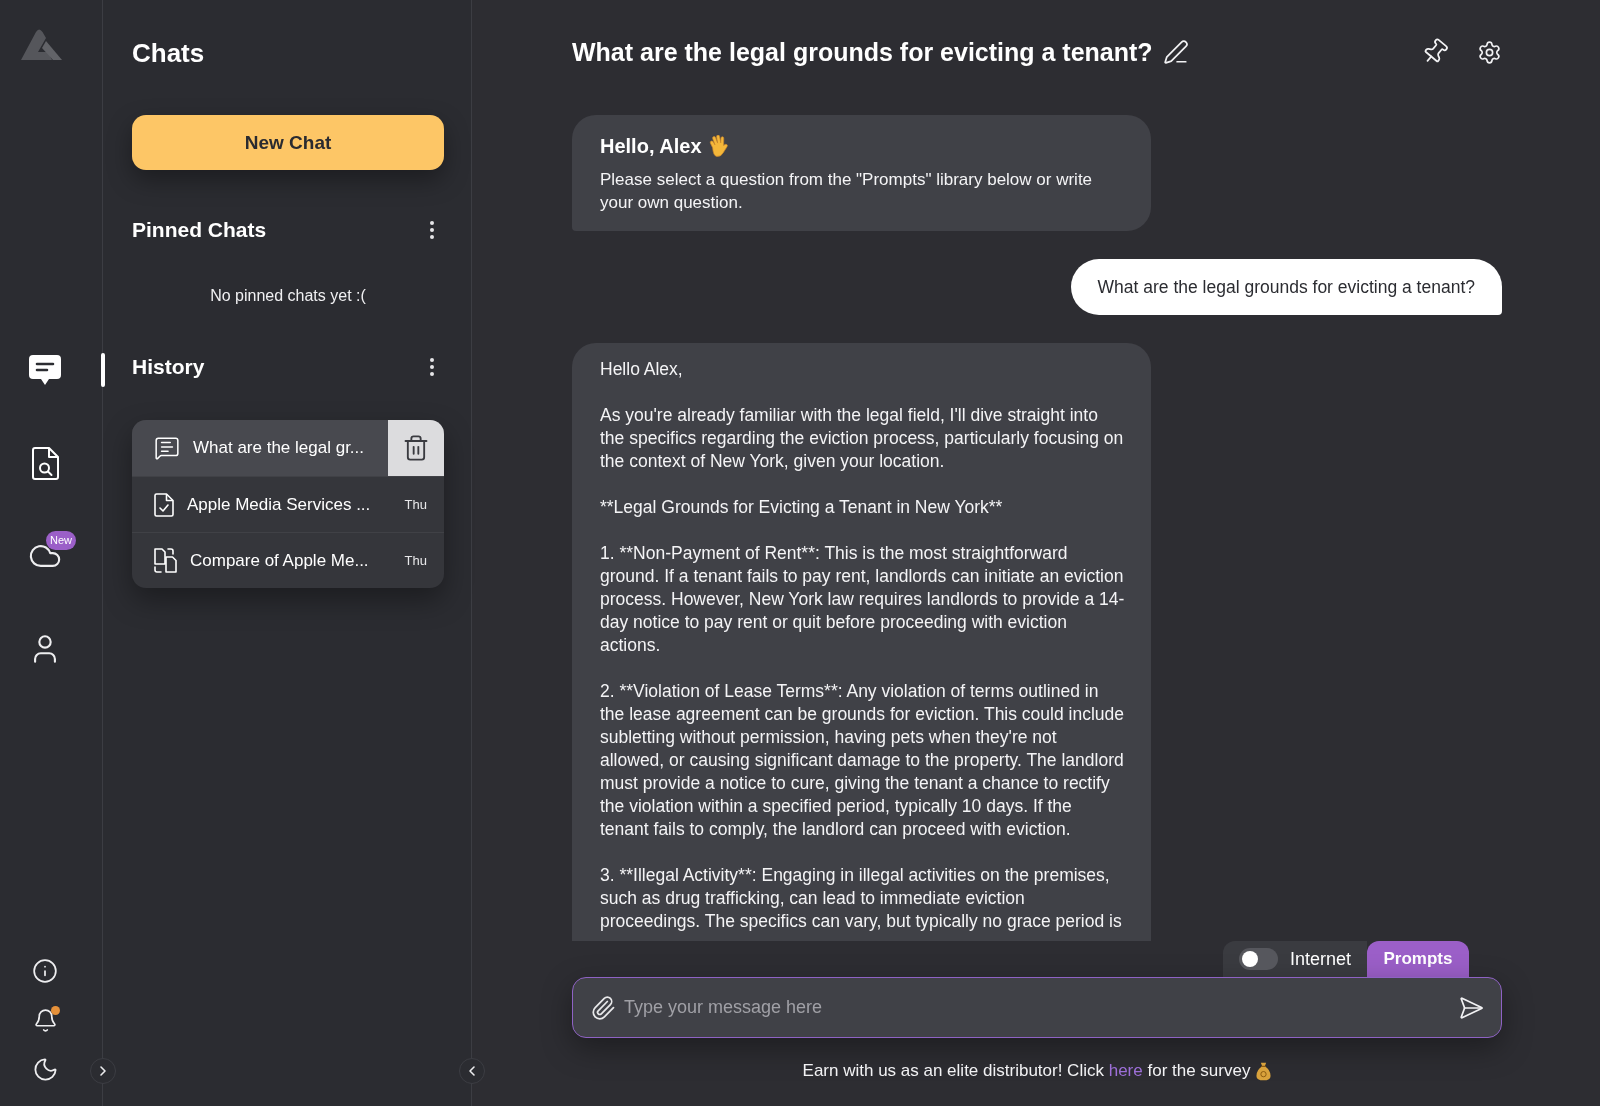 This screenshot has height=1106, width=1600. Describe the element at coordinates (1264, 1071) in the screenshot. I see `money-bag-icon` at that location.